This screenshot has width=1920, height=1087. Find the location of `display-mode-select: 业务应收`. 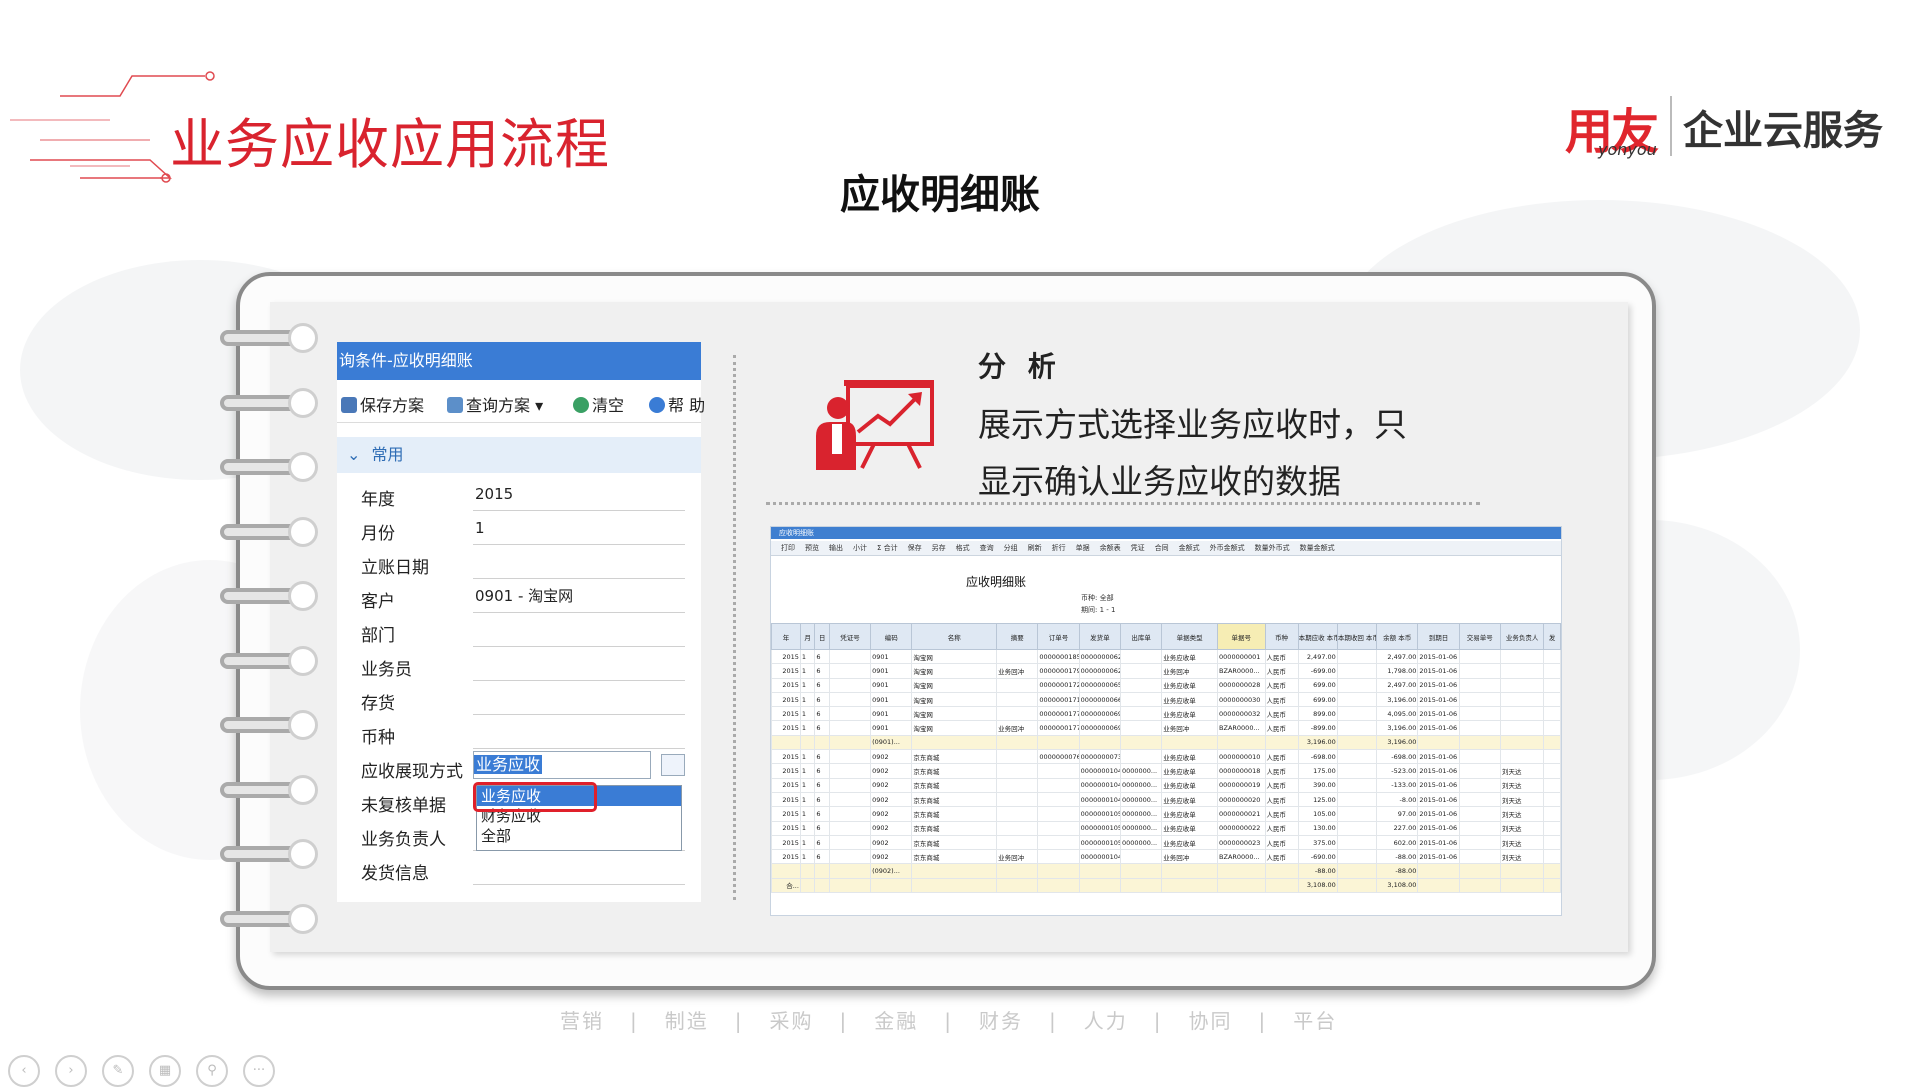

display-mode-select: 业务应收 is located at coordinates (562, 765).